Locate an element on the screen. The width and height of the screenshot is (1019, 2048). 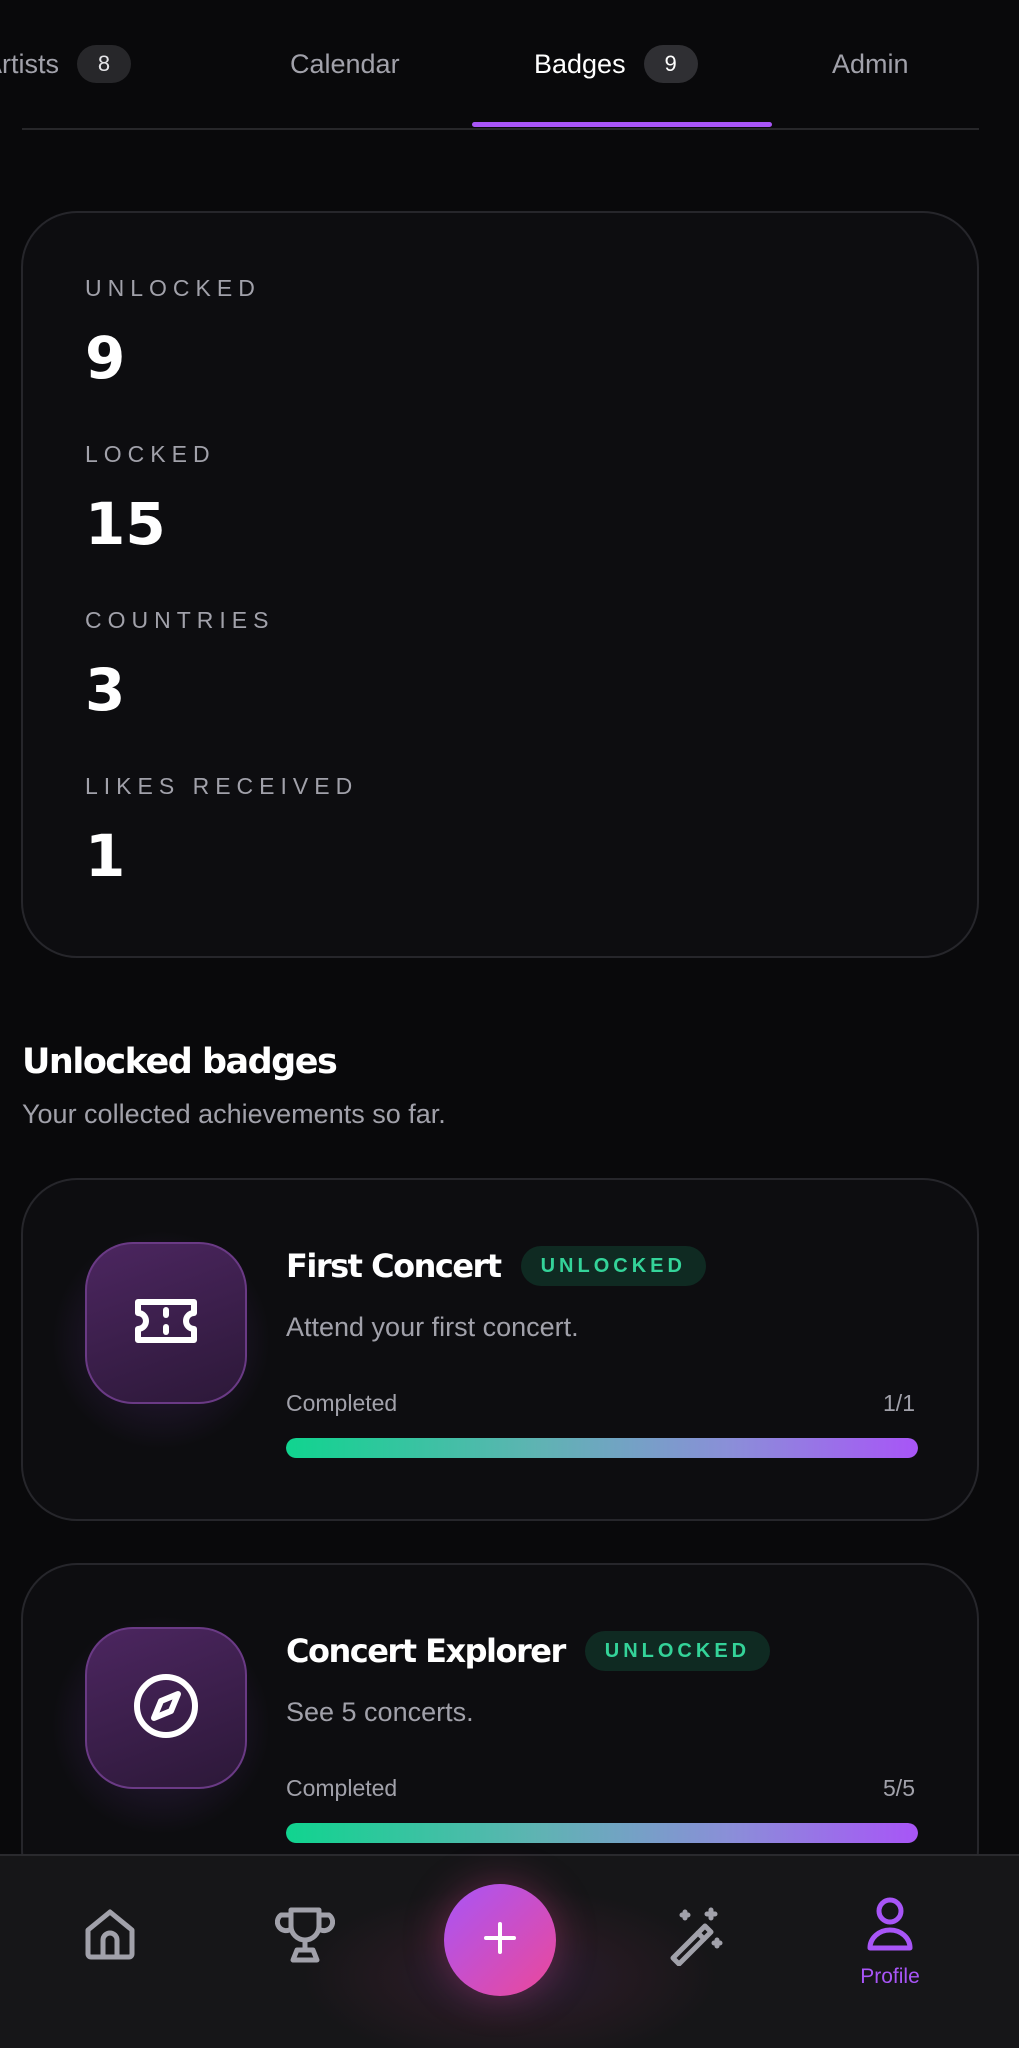
tab-count-artists: 8 is located at coordinates (104, 64).